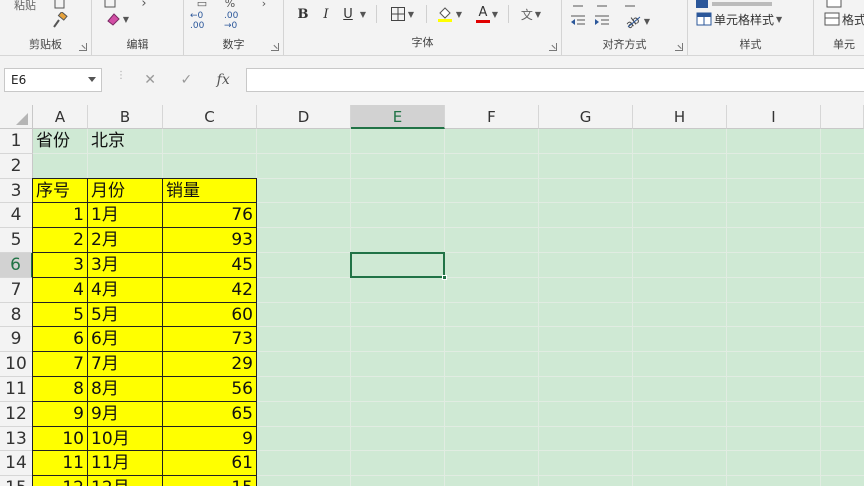  I want to click on column-header-h: H, so click(680, 117).